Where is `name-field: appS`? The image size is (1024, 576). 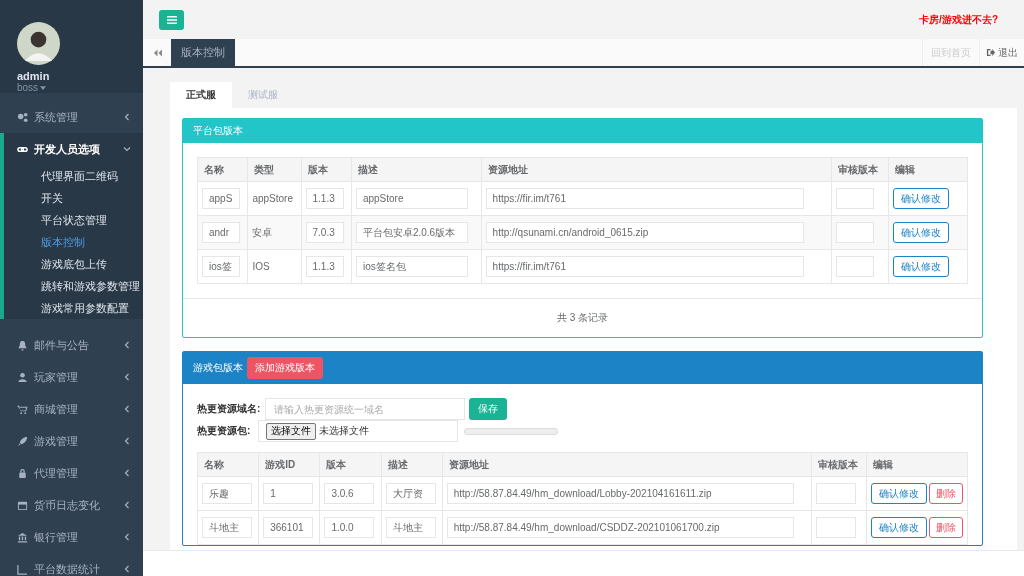 name-field: appS is located at coordinates (221, 198).